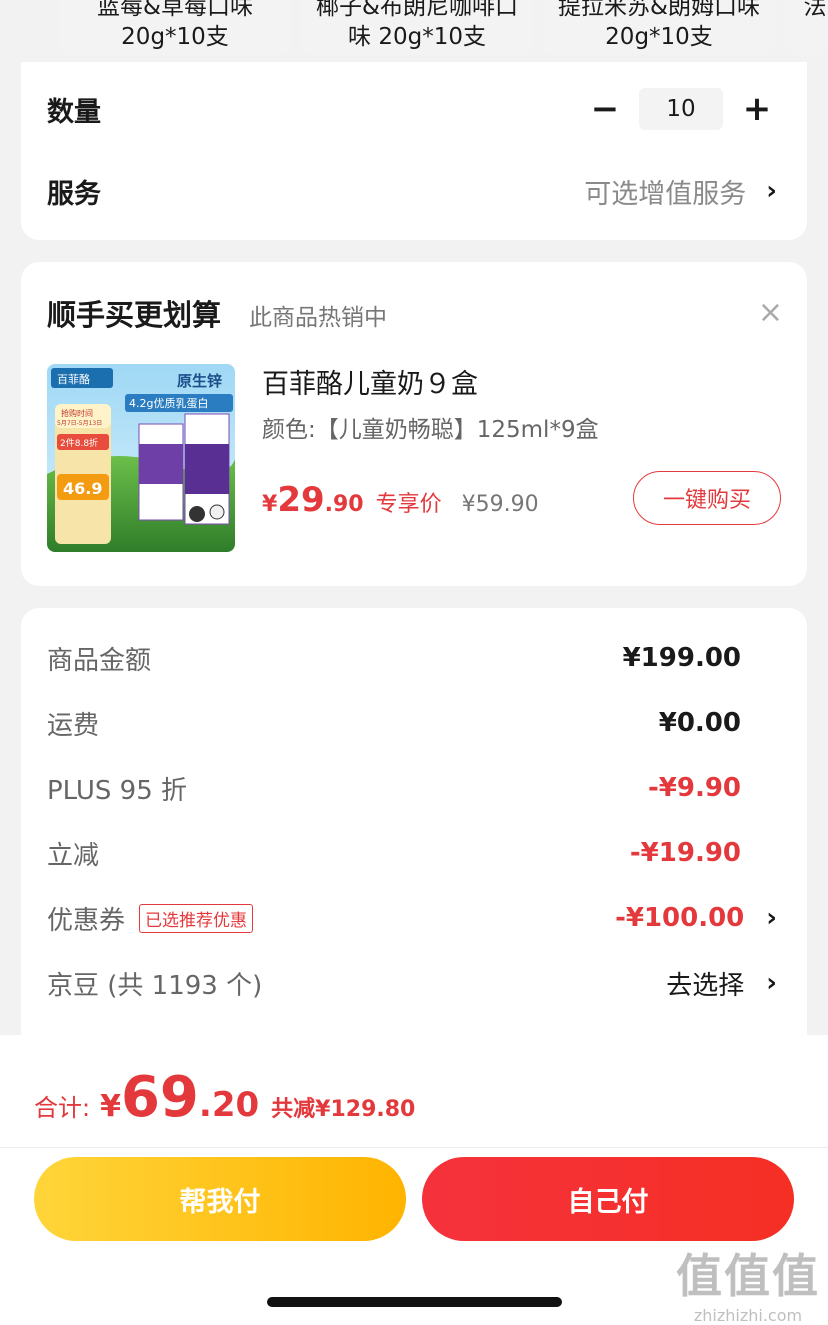 The width and height of the screenshot is (828, 1325). What do you see at coordinates (229, 1105) in the screenshot?
I see `total-decimal: .20` at bounding box center [229, 1105].